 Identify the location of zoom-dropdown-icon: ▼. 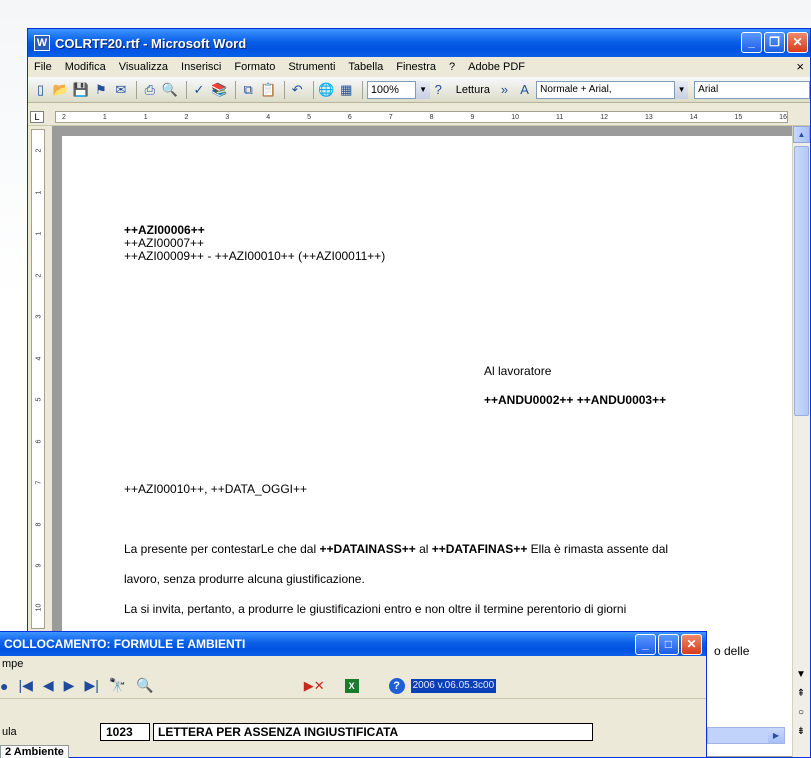
(423, 89).